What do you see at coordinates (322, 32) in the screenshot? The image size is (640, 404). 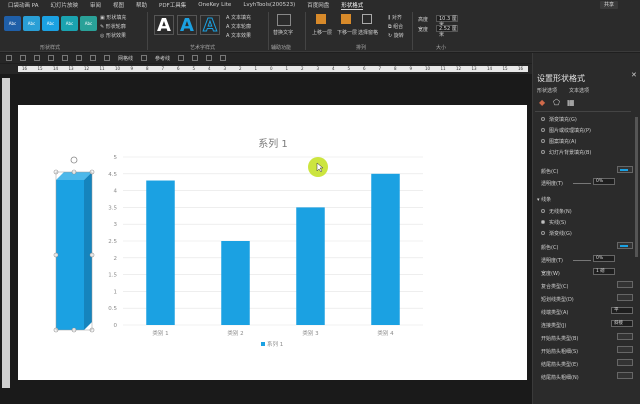 I see `bring-forward-button: 上移一层` at bounding box center [322, 32].